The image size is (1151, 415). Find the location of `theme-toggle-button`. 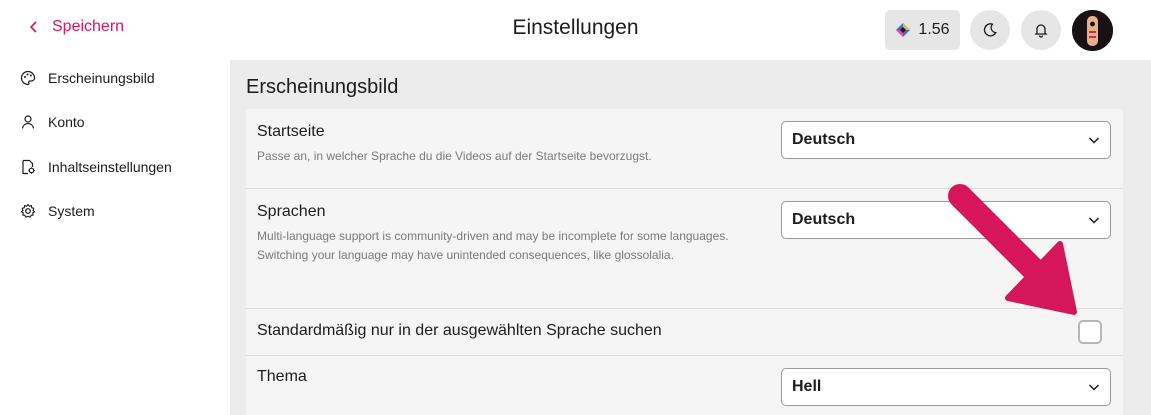

theme-toggle-button is located at coordinates (990, 30).